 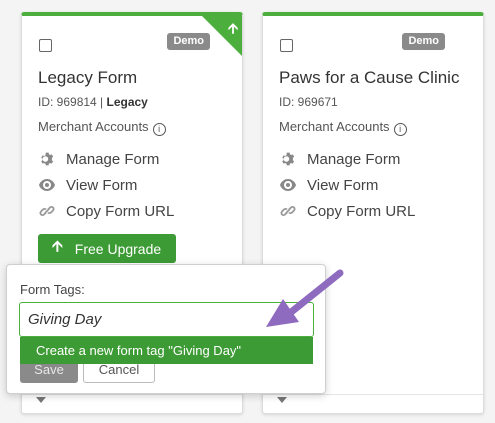 I want to click on create-tag-suggestion: Create a new form tag "Giving Day", so click(x=166, y=350).